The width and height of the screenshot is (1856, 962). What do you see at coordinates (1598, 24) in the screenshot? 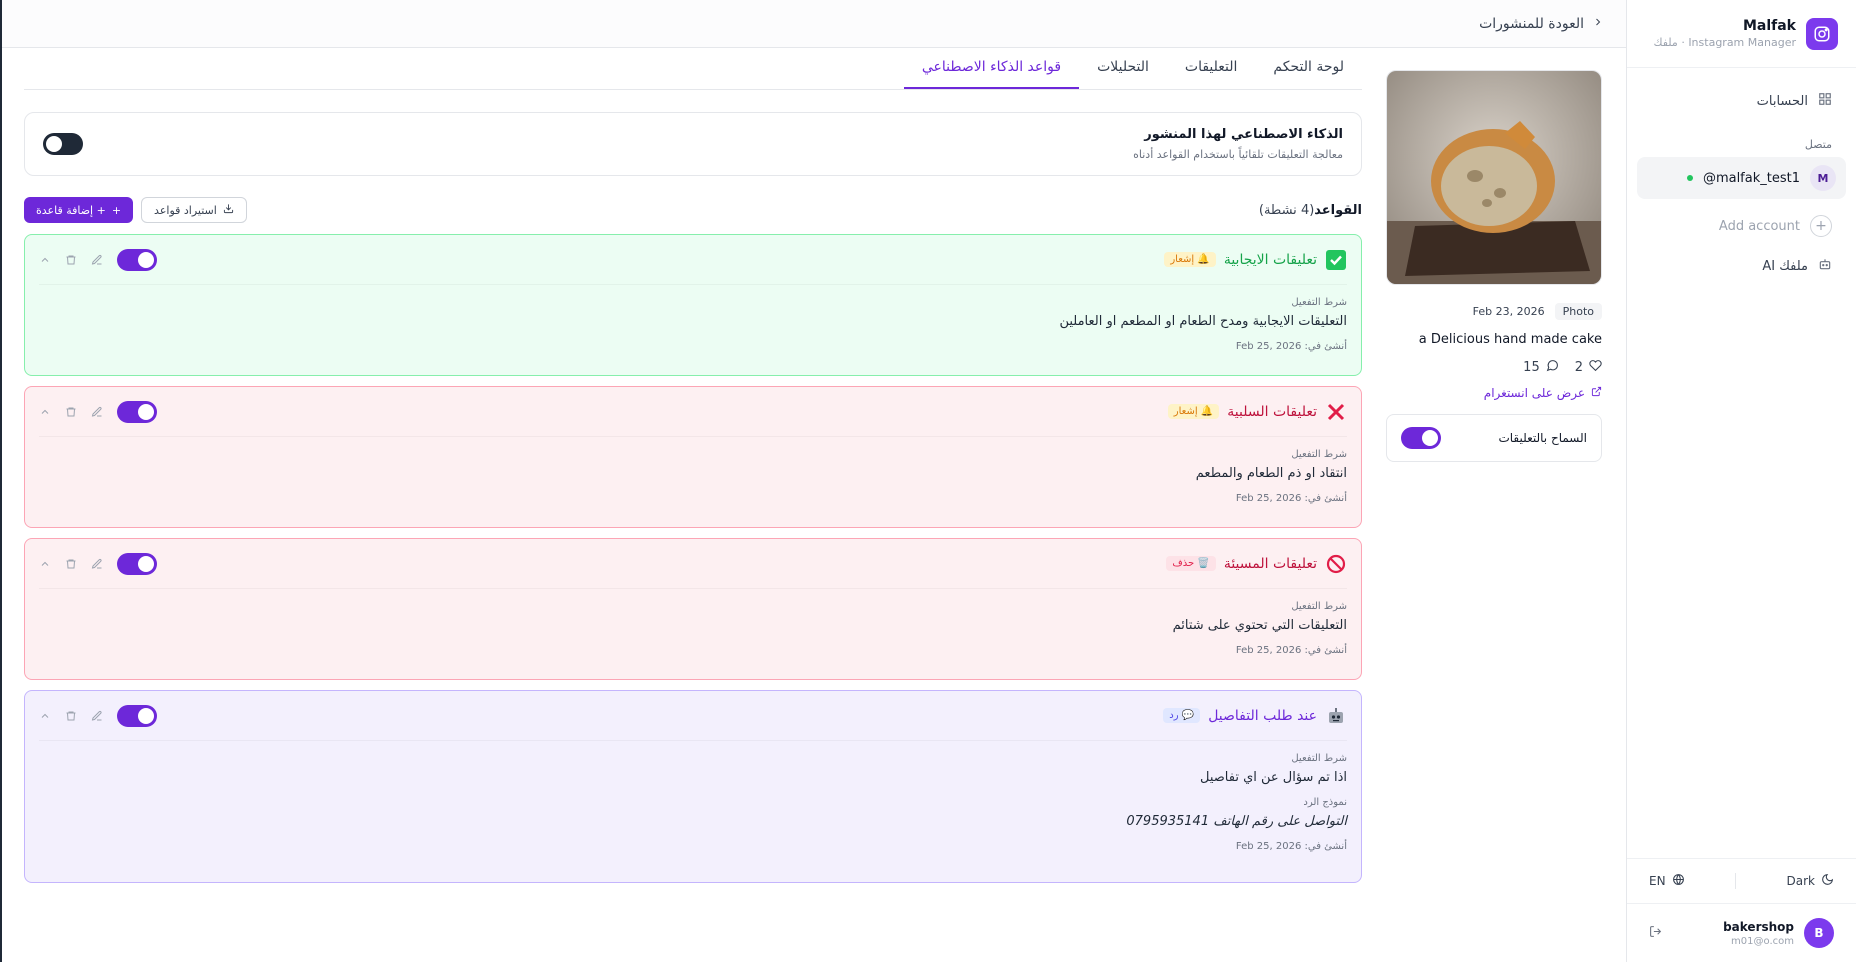
I see `chevron-right-icon` at bounding box center [1598, 24].